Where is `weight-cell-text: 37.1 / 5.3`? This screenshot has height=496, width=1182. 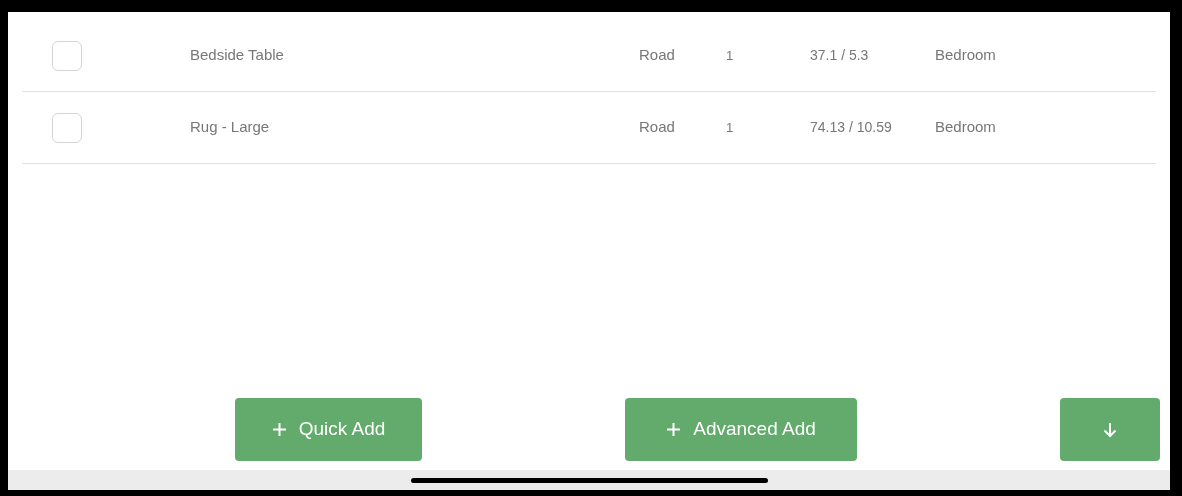 weight-cell-text: 37.1 / 5.3 is located at coordinates (840, 55).